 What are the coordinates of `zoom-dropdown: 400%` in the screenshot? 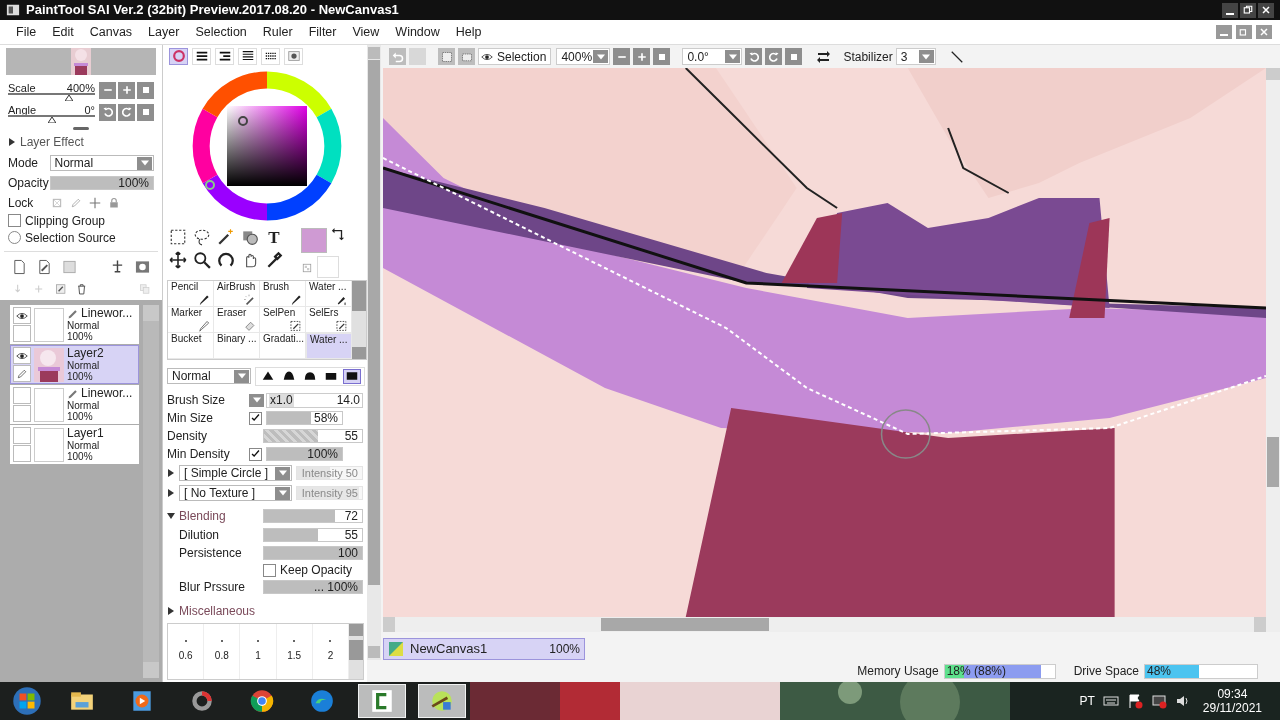 It's located at (583, 56).